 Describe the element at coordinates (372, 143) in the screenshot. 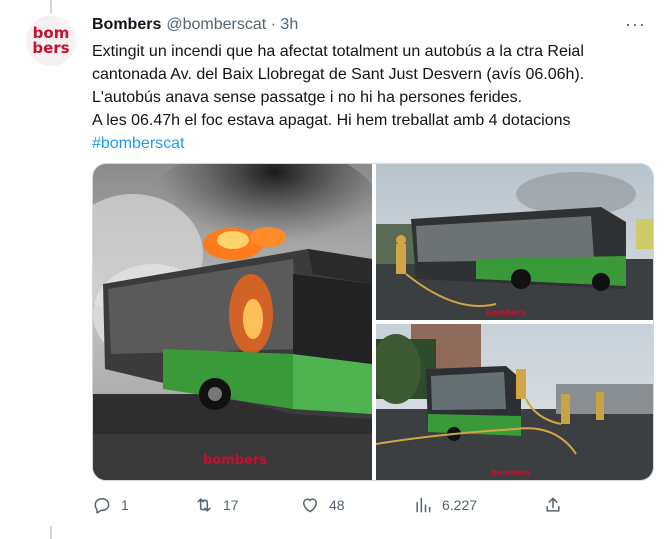

I see `hashtag-link: #bomberscat` at that location.